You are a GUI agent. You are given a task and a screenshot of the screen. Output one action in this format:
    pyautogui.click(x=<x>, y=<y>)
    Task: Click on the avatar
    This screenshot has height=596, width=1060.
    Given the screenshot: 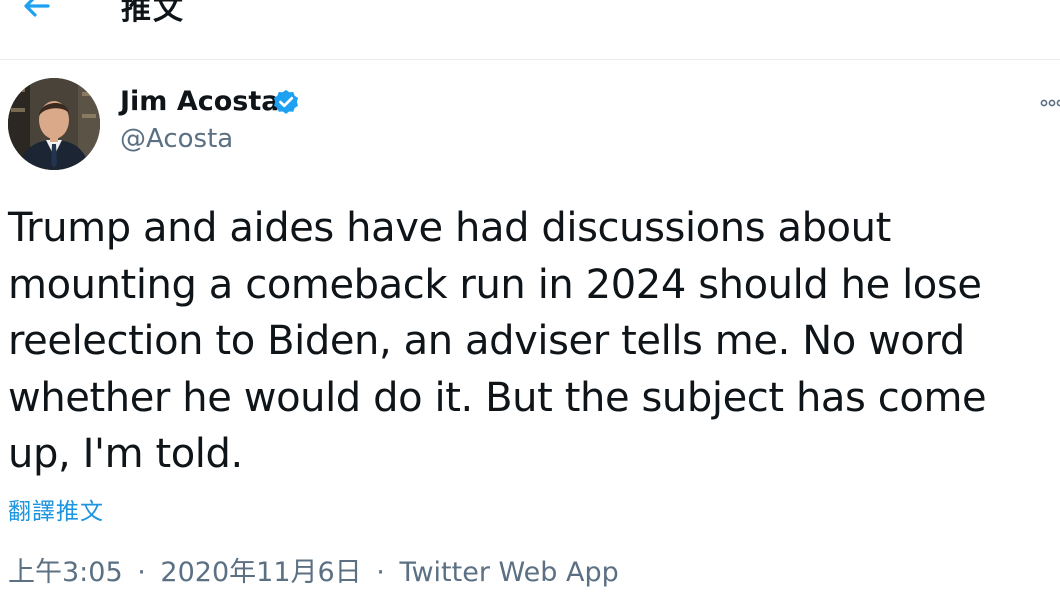 What is the action you would take?
    pyautogui.click(x=54, y=124)
    